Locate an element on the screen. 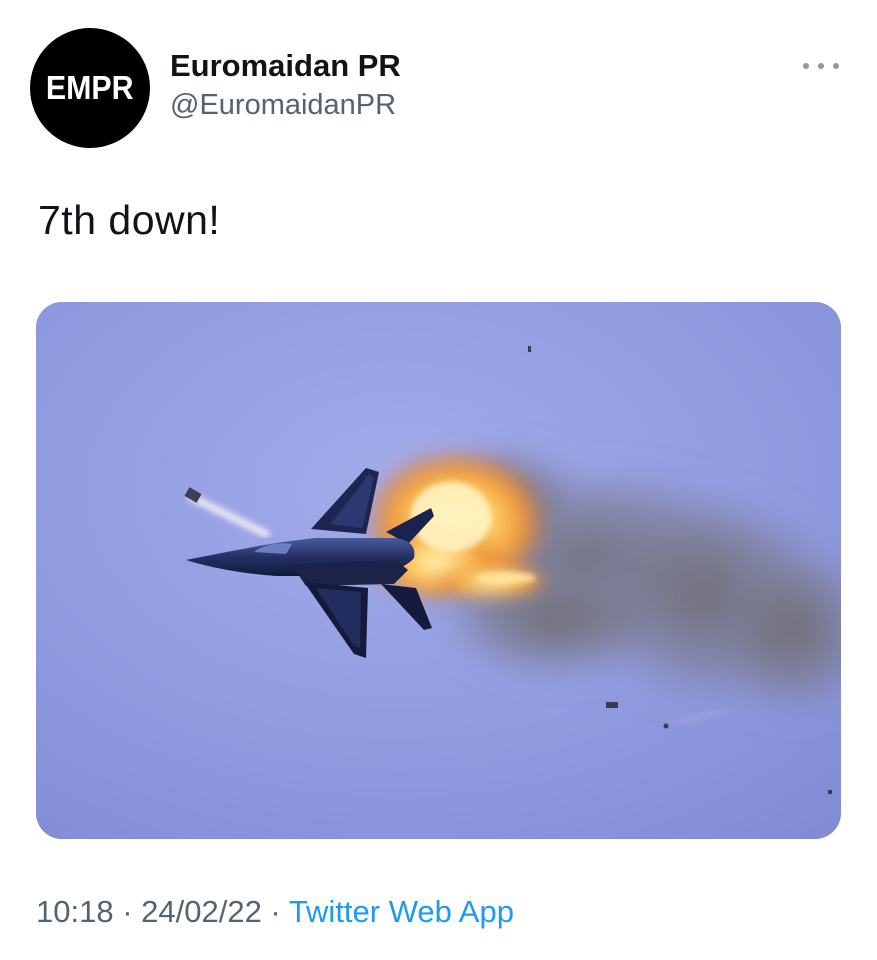  tweet-source-link: Twitter Web App is located at coordinates (401, 911).